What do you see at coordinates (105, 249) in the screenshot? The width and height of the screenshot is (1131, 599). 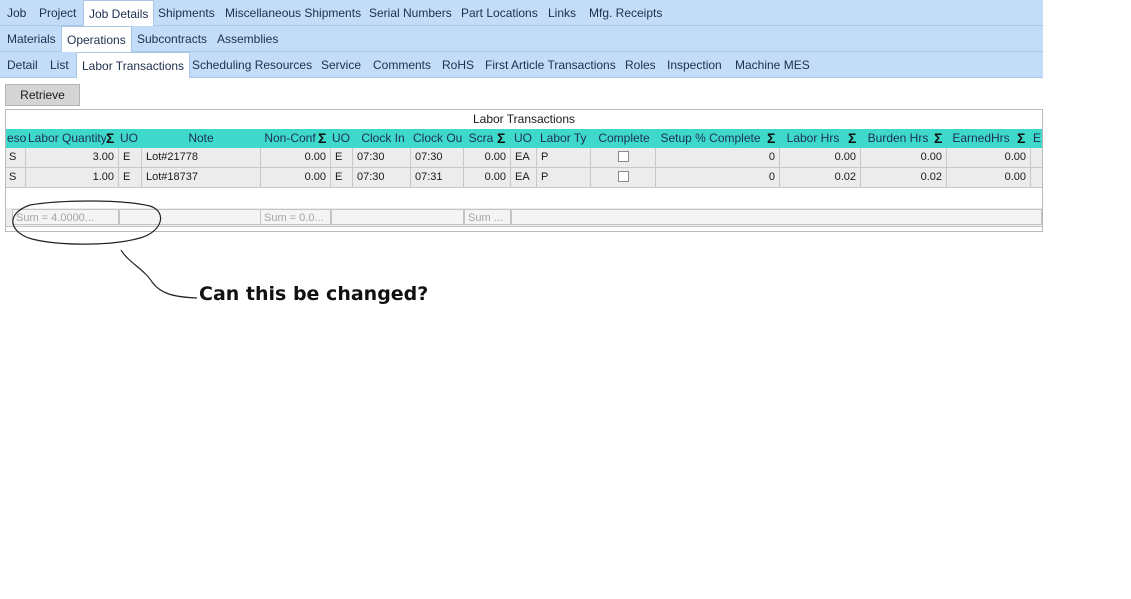 I see `annotation-overlay` at bounding box center [105, 249].